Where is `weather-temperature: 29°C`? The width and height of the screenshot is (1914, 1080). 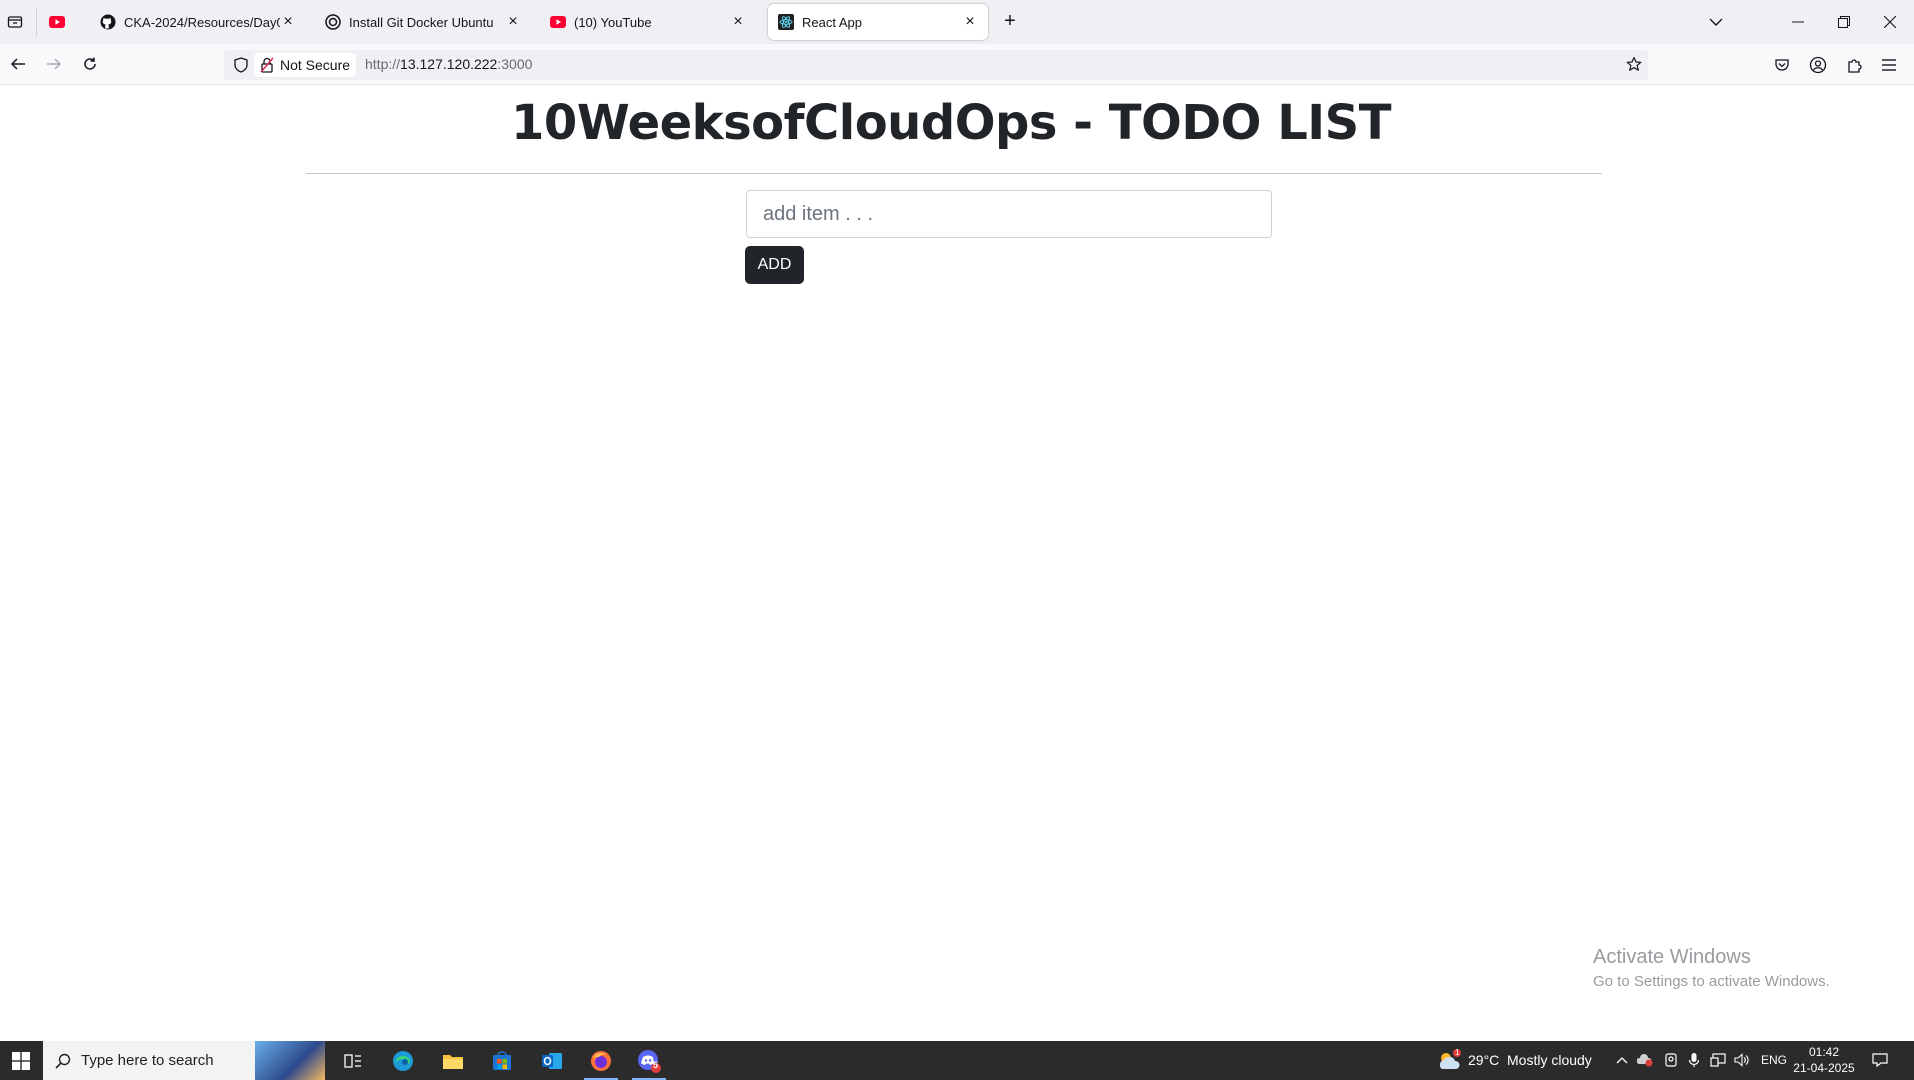
weather-temperature: 29°C is located at coordinates (1483, 1060).